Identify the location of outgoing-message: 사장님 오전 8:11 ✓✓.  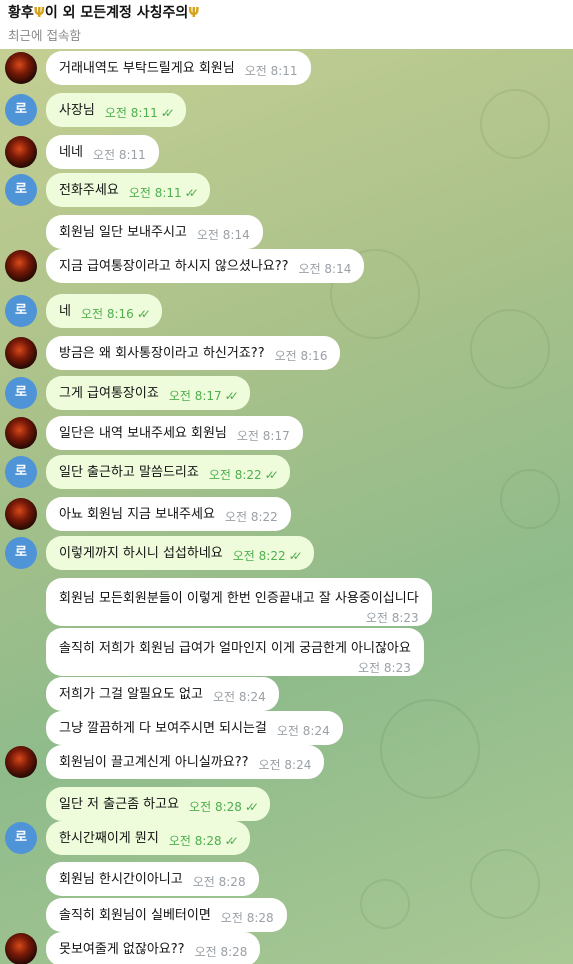
(116, 110).